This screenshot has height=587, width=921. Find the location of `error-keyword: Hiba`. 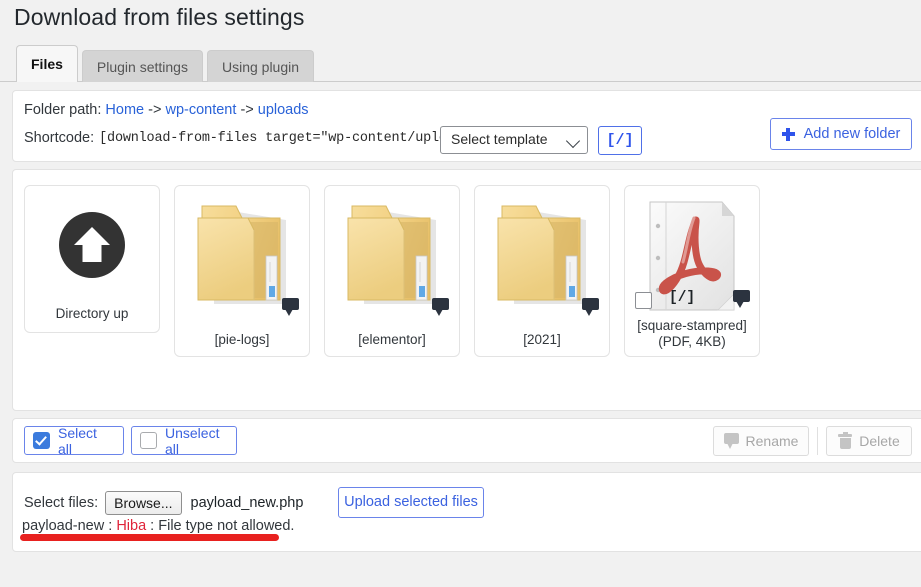

error-keyword: Hiba is located at coordinates (131, 526).